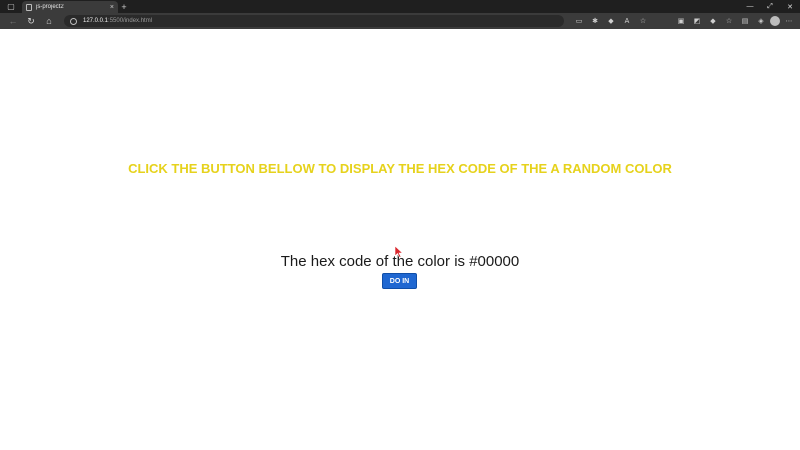  What do you see at coordinates (595, 21) in the screenshot?
I see `extension-icon: ✱` at bounding box center [595, 21].